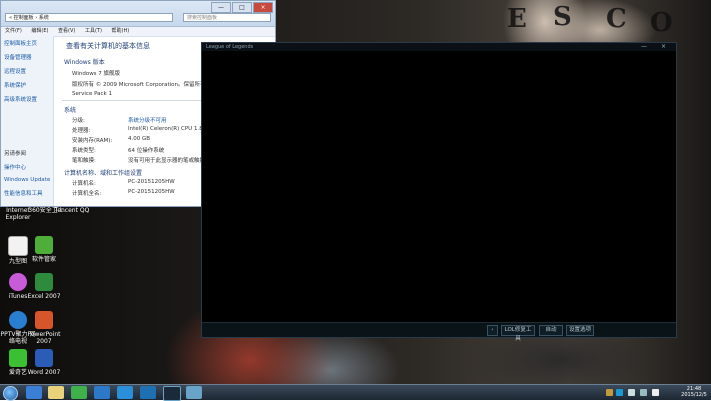 Image resolution: width=711 pixels, height=401 pixels. I want to click on sidebar-item-device-manager: 设备管理器, so click(27, 57).